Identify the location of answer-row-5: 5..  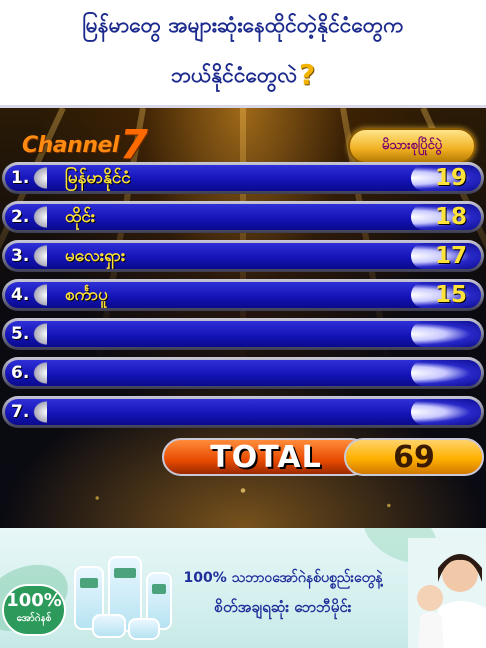
(243, 334).